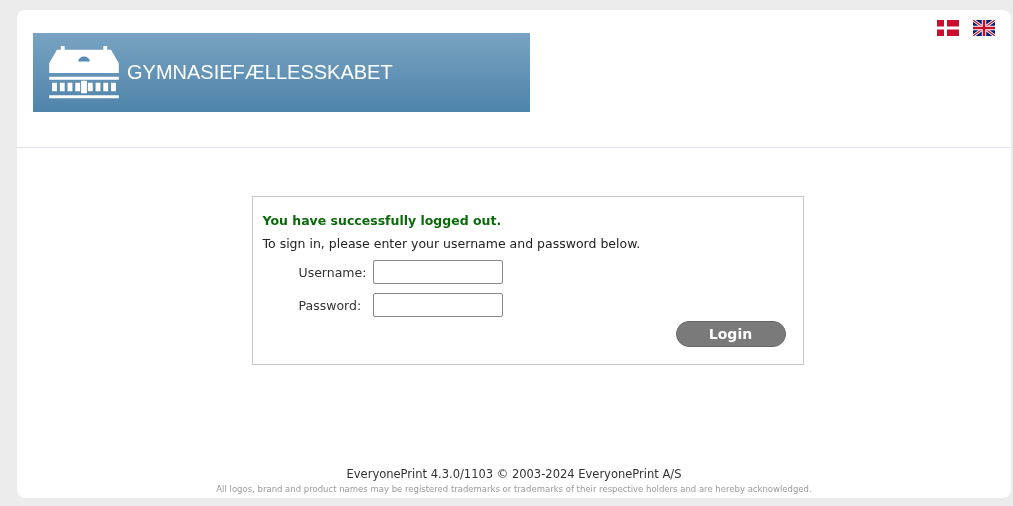 This screenshot has height=506, width=1013. Describe the element at coordinates (330, 305) in the screenshot. I see `field-label: Password:` at that location.